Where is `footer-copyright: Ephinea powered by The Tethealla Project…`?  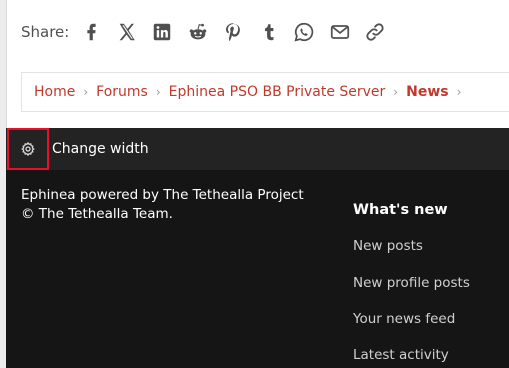
footer-copyright: Ephinea powered by The Tethealla Project… is located at coordinates (162, 204).